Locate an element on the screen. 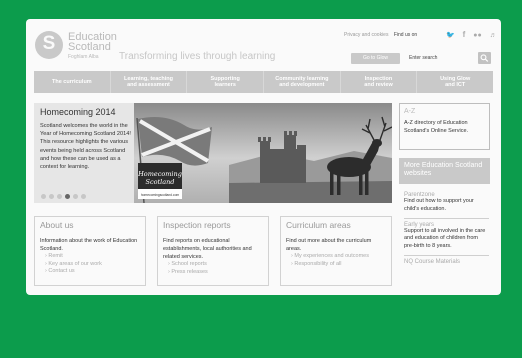 Image resolution: width=522 pixels, height=358 pixels. remit-link: Remit is located at coordinates (90, 257).